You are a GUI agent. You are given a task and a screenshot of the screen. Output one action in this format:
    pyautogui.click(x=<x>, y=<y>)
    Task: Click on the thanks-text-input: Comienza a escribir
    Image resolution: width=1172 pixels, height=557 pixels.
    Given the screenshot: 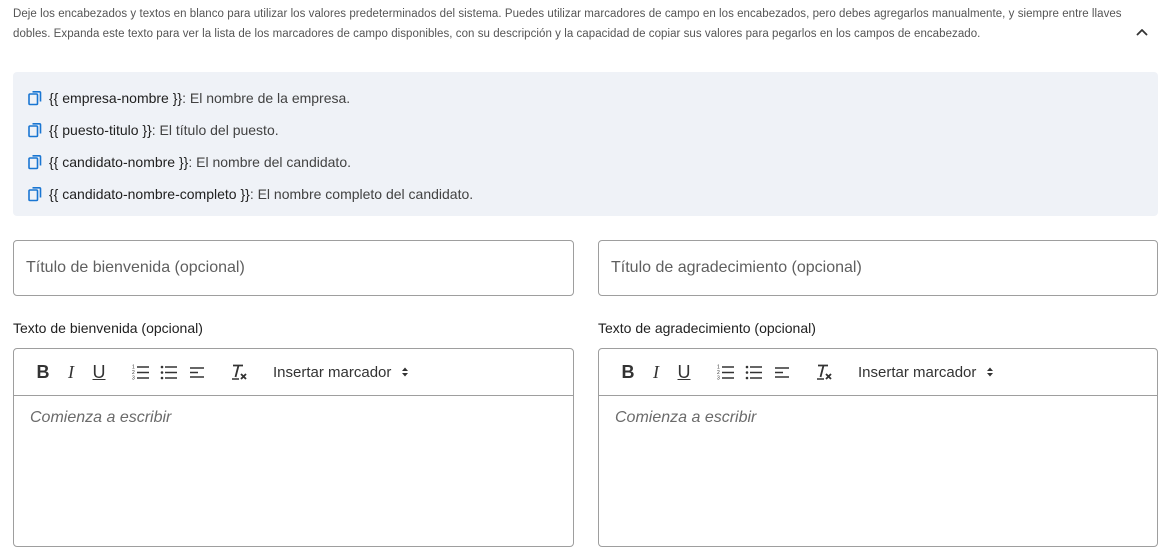 What is the action you would take?
    pyautogui.click(x=878, y=471)
    